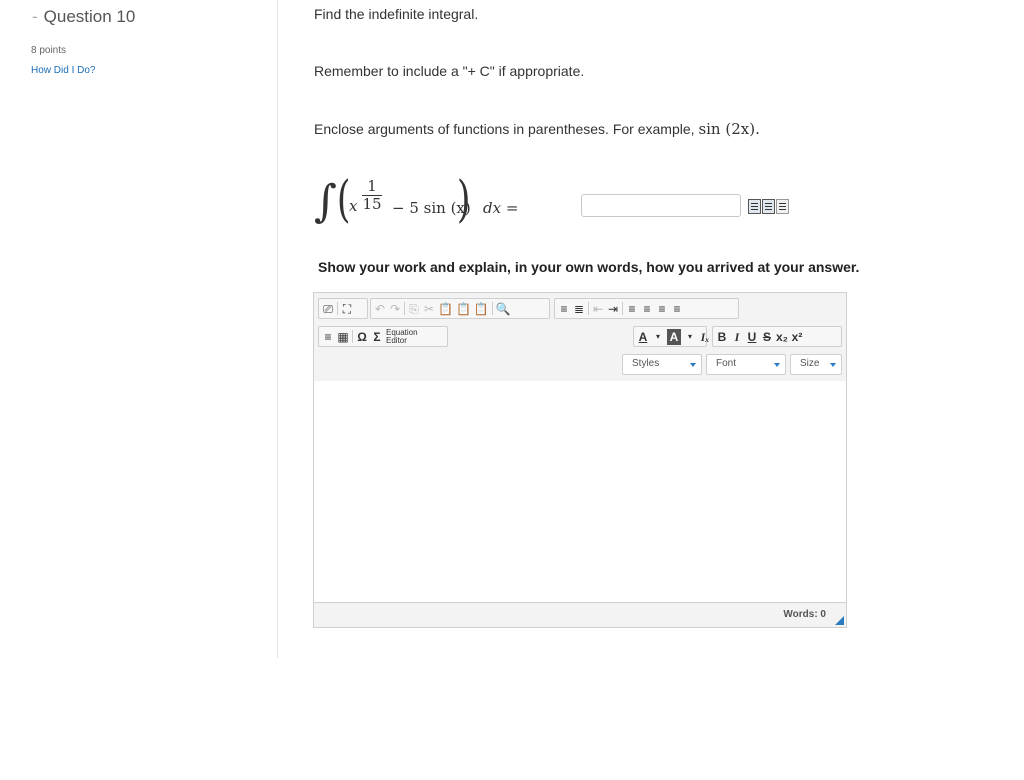 This screenshot has width=1024, height=780. What do you see at coordinates (35, 16) in the screenshot?
I see `collapse-dash: -` at bounding box center [35, 16].